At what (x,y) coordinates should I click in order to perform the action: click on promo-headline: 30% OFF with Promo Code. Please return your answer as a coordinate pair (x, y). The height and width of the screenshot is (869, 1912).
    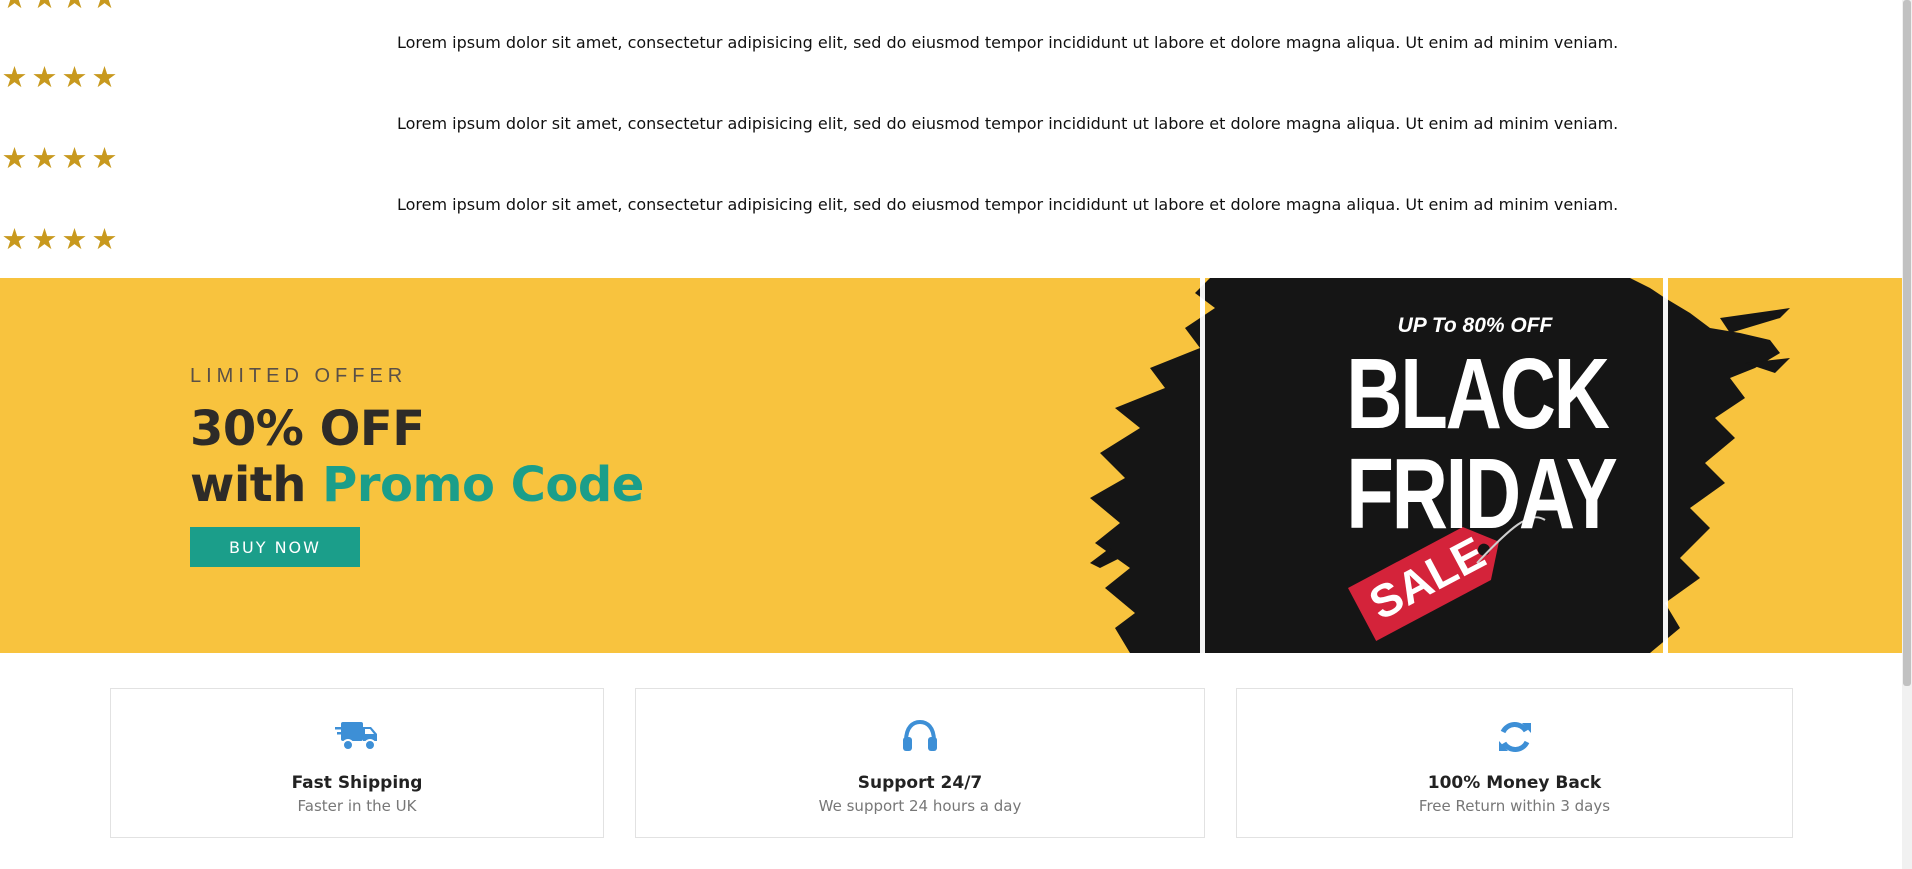
    Looking at the image, I should click on (417, 457).